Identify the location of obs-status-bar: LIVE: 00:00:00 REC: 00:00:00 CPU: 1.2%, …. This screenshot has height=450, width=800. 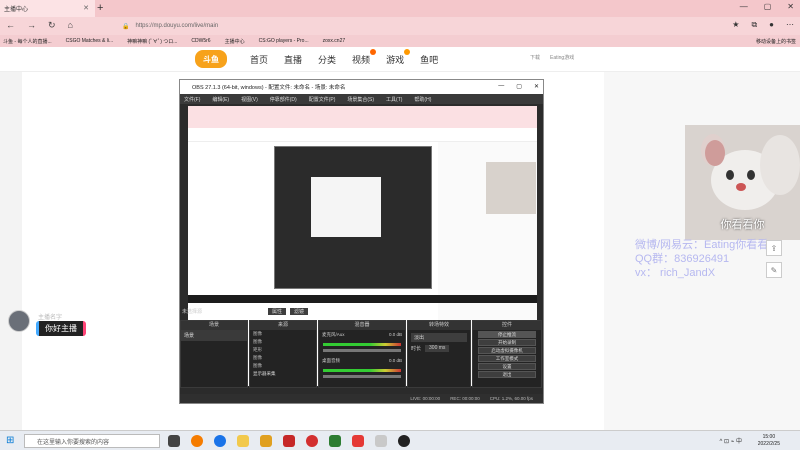
(361, 398).